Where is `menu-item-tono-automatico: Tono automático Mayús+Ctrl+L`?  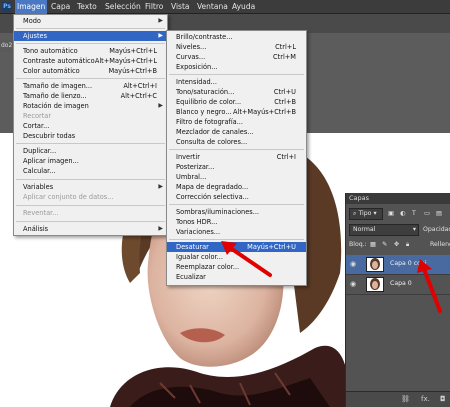 menu-item-tono-automatico: Tono automático Mayús+Ctrl+L is located at coordinates (90, 51).